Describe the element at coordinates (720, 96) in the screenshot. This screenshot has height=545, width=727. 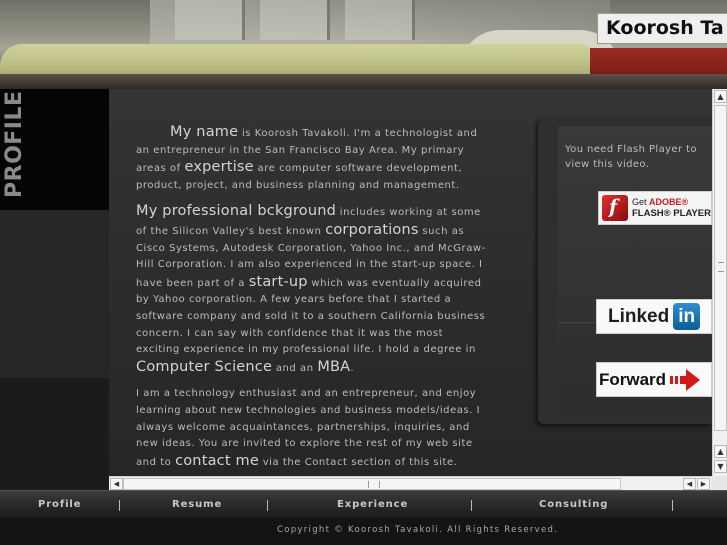
I see `scroll-up-button: ▲` at that location.